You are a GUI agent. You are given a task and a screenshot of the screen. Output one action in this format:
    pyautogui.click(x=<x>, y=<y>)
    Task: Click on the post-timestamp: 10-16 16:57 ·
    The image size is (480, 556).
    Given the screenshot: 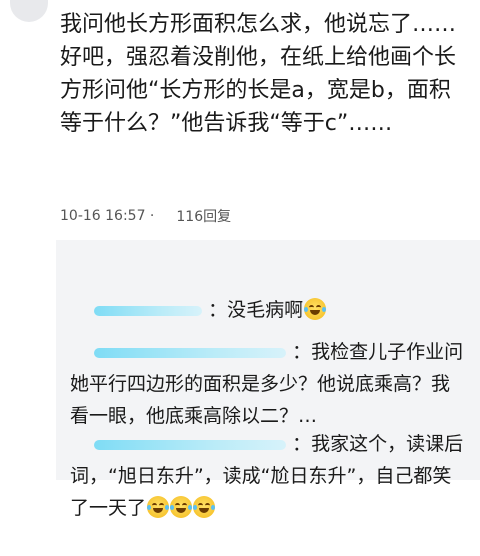 What is the action you would take?
    pyautogui.click(x=107, y=216)
    